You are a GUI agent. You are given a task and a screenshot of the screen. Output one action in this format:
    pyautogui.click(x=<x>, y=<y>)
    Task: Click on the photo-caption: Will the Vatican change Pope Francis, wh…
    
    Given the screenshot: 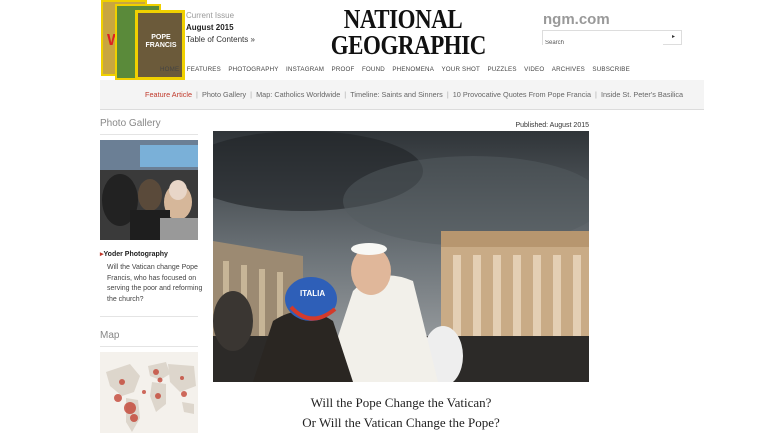 What is the action you would take?
    pyautogui.click(x=155, y=283)
    